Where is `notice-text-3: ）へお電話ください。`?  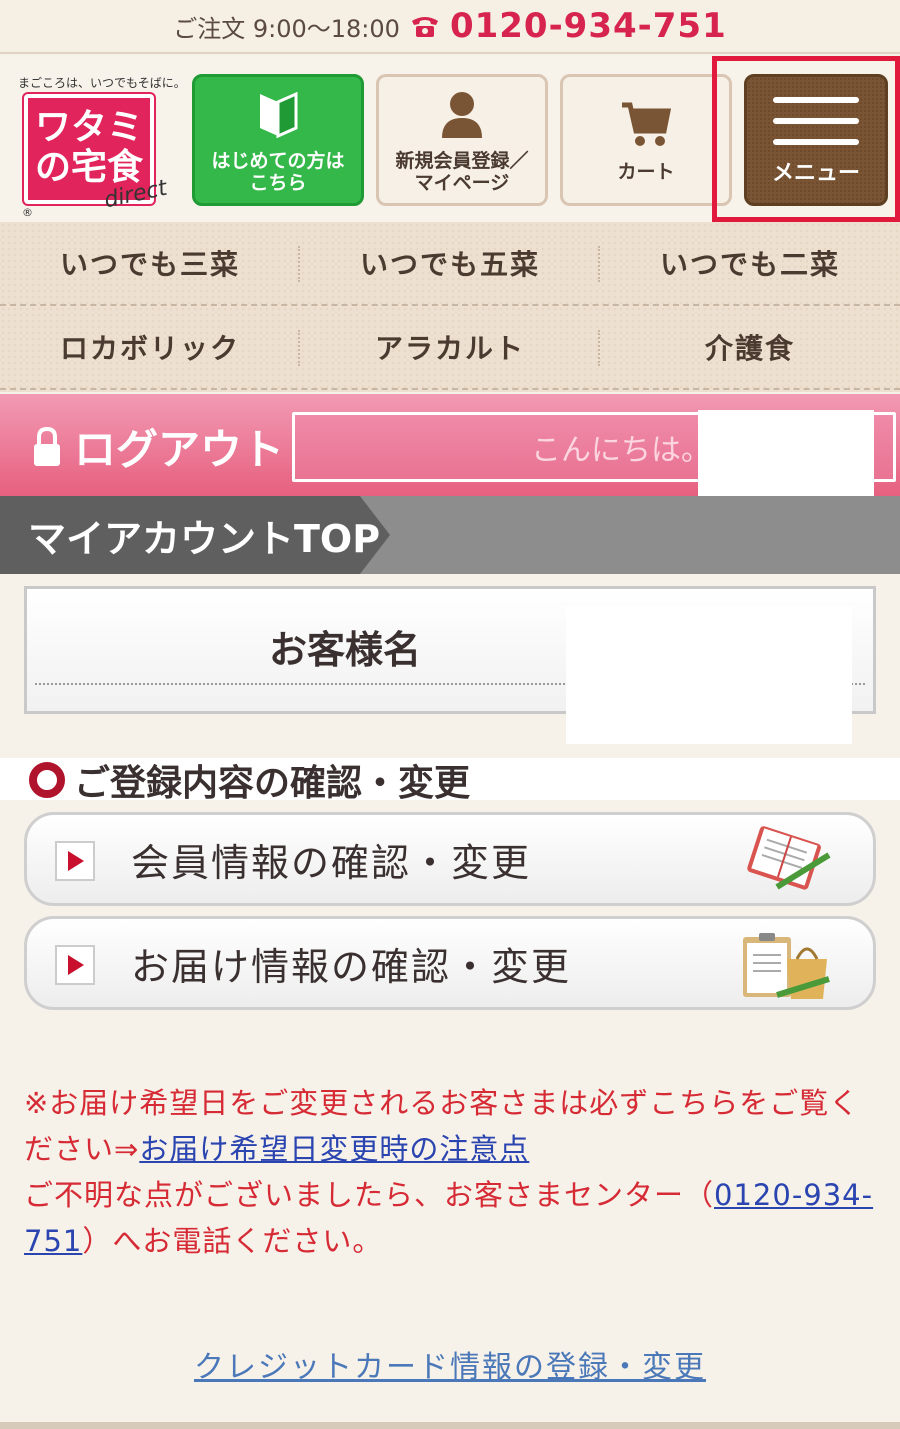 notice-text-3: ）へお電話ください。 is located at coordinates (232, 1241).